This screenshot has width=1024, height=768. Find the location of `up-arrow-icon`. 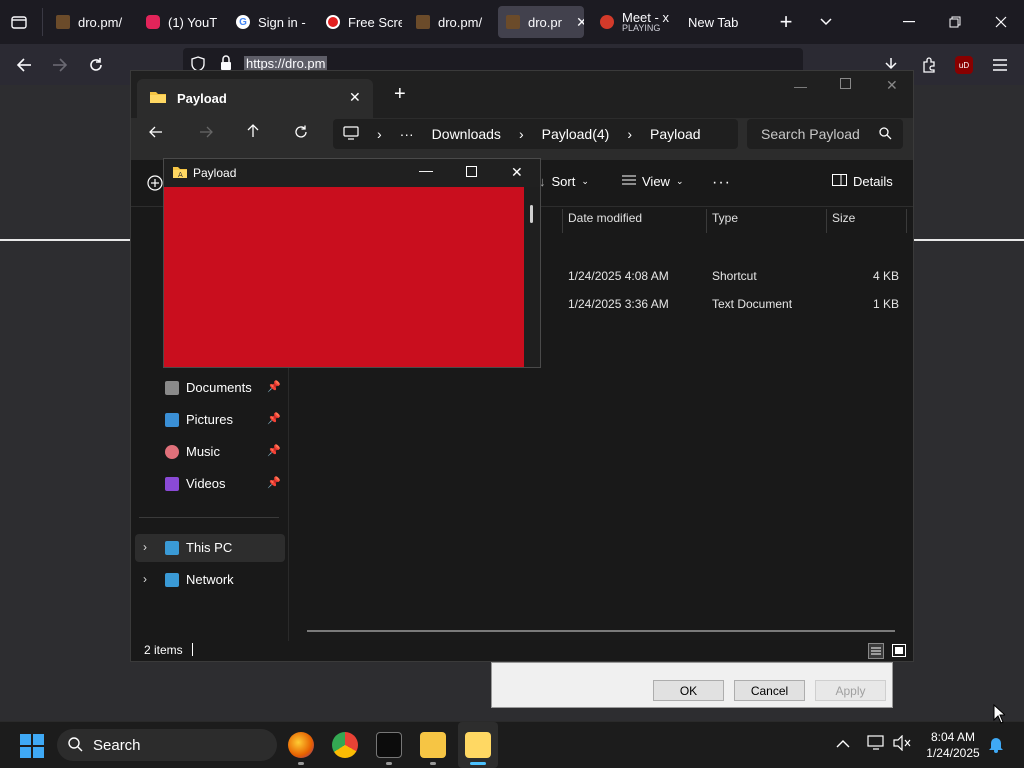

up-arrow-icon is located at coordinates (253, 132).